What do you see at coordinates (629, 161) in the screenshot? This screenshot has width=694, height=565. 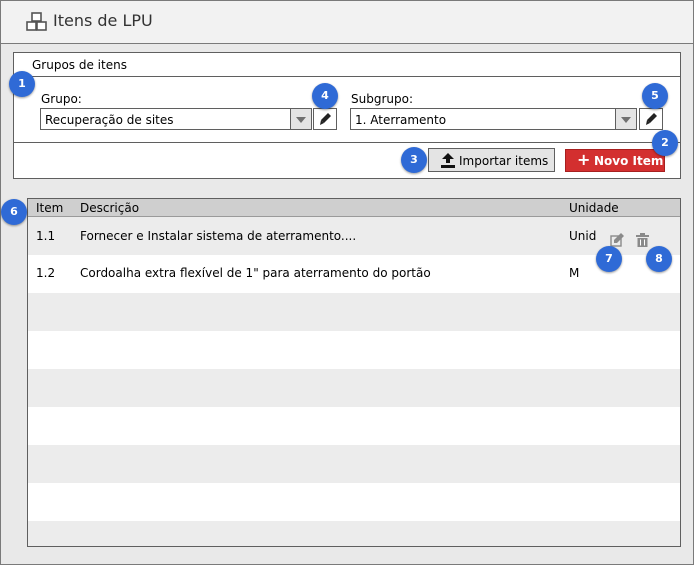 I see `new-item-label: Novo Item` at bounding box center [629, 161].